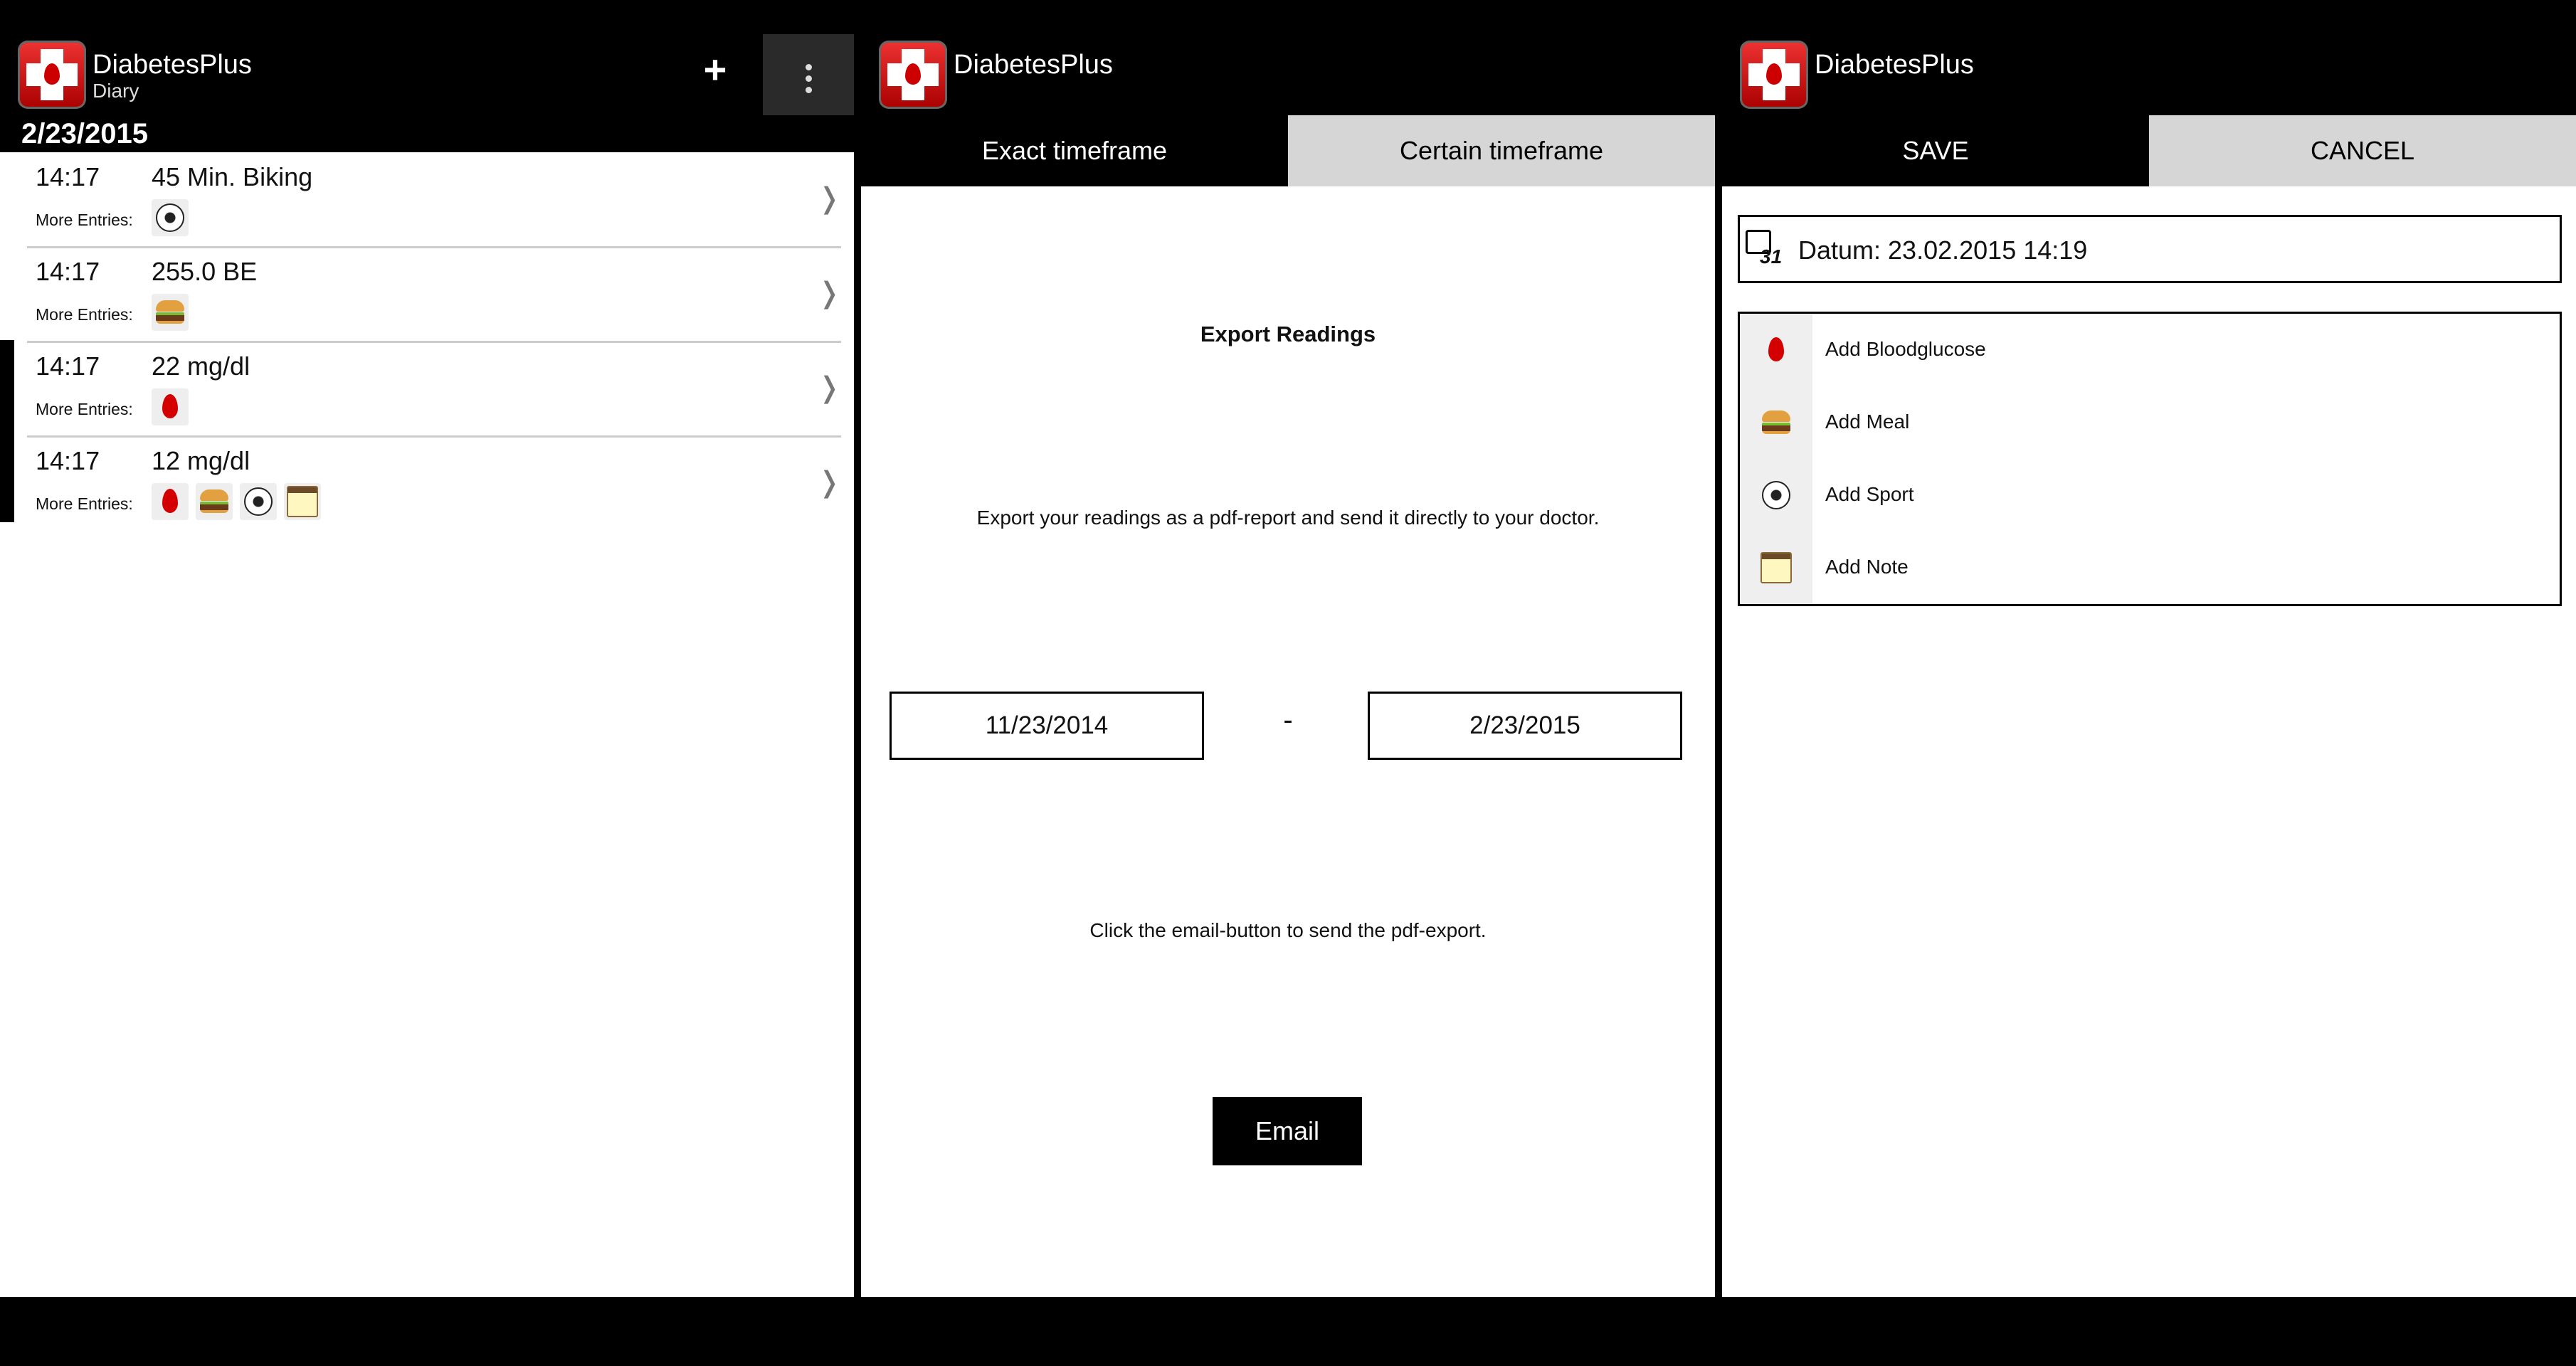 This screenshot has width=2576, height=1366. What do you see at coordinates (1905, 349) in the screenshot?
I see `add-item-label: Add Bloodglucose` at bounding box center [1905, 349].